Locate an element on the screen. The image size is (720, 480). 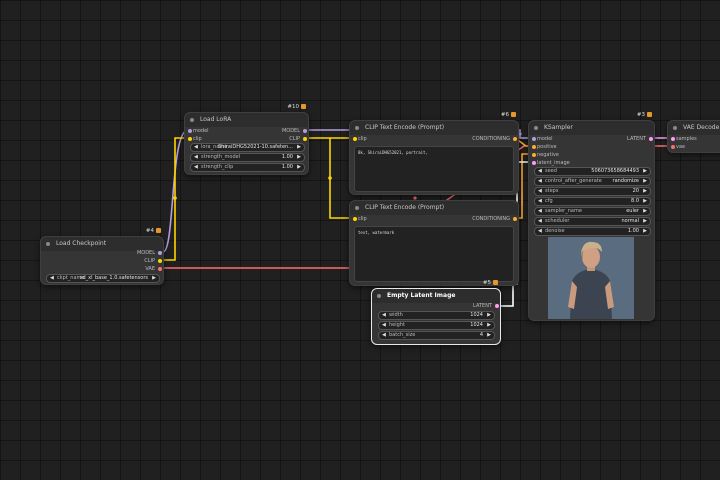
node-title: VAE Decode is located at coordinates (694, 128).